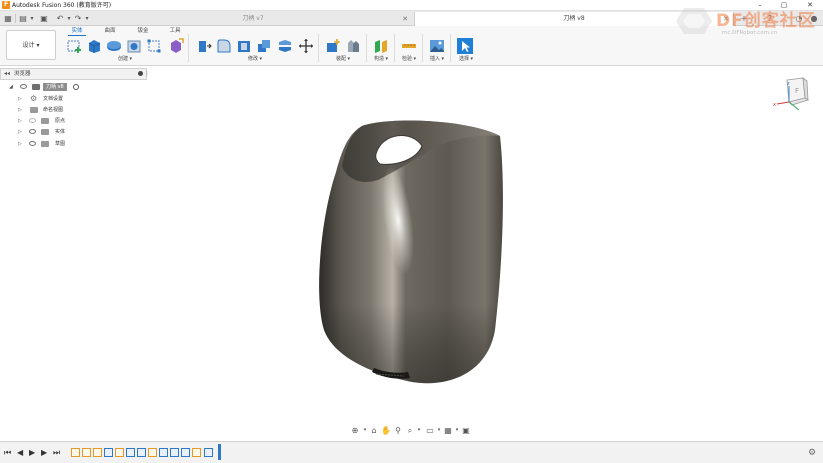 The width and height of the screenshot is (823, 463). What do you see at coordinates (204, 46) in the screenshot?
I see `press-pull-icon` at bounding box center [204, 46].